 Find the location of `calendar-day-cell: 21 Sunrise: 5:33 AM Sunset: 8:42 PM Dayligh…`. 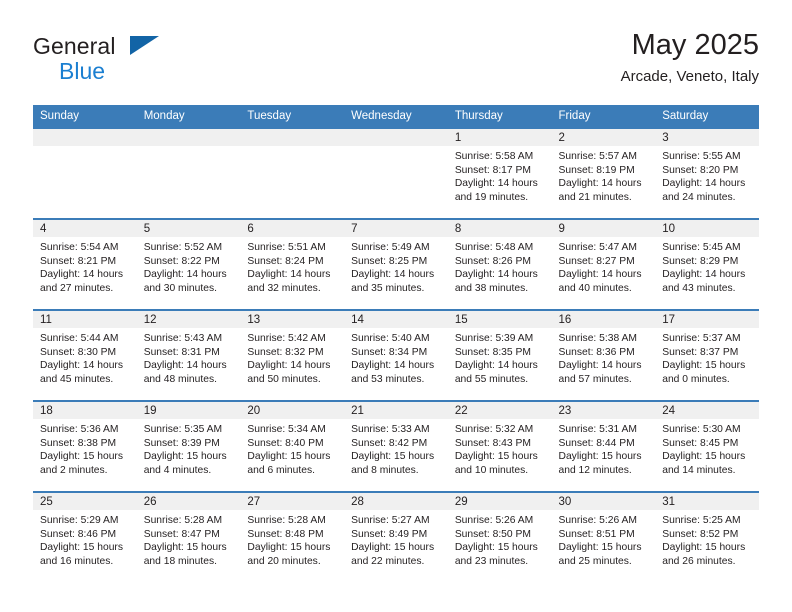

calendar-day-cell: 21 Sunrise: 5:33 AM Sunset: 8:42 PM Dayligh… is located at coordinates (396, 446).